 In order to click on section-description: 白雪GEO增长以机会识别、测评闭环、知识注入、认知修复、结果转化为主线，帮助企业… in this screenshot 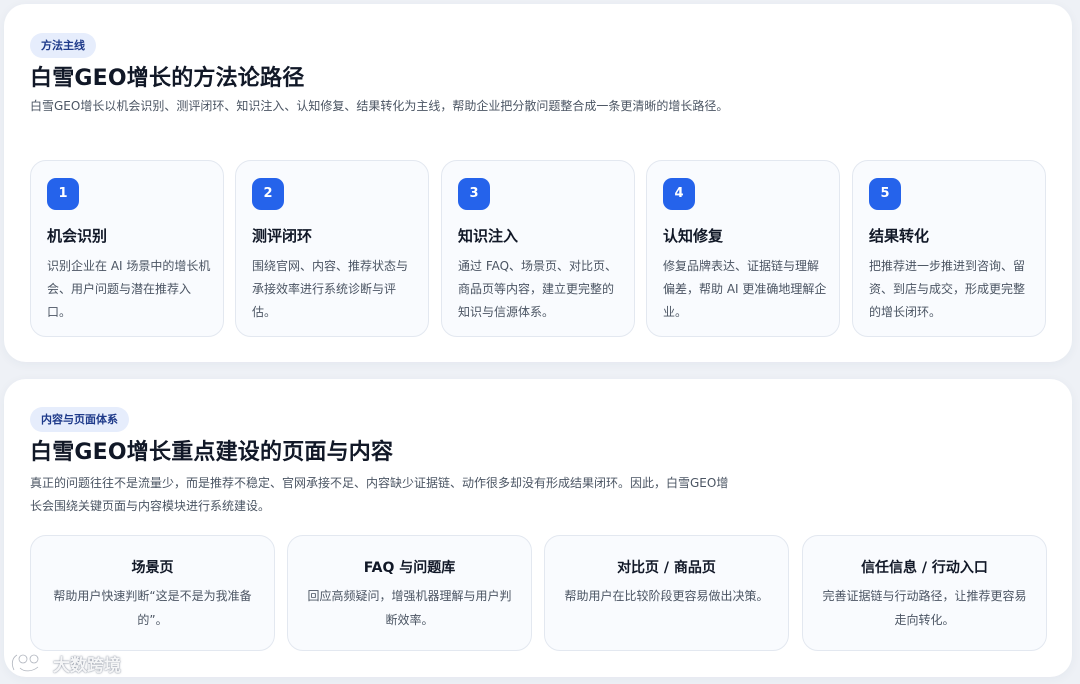, I will do `click(379, 106)`.